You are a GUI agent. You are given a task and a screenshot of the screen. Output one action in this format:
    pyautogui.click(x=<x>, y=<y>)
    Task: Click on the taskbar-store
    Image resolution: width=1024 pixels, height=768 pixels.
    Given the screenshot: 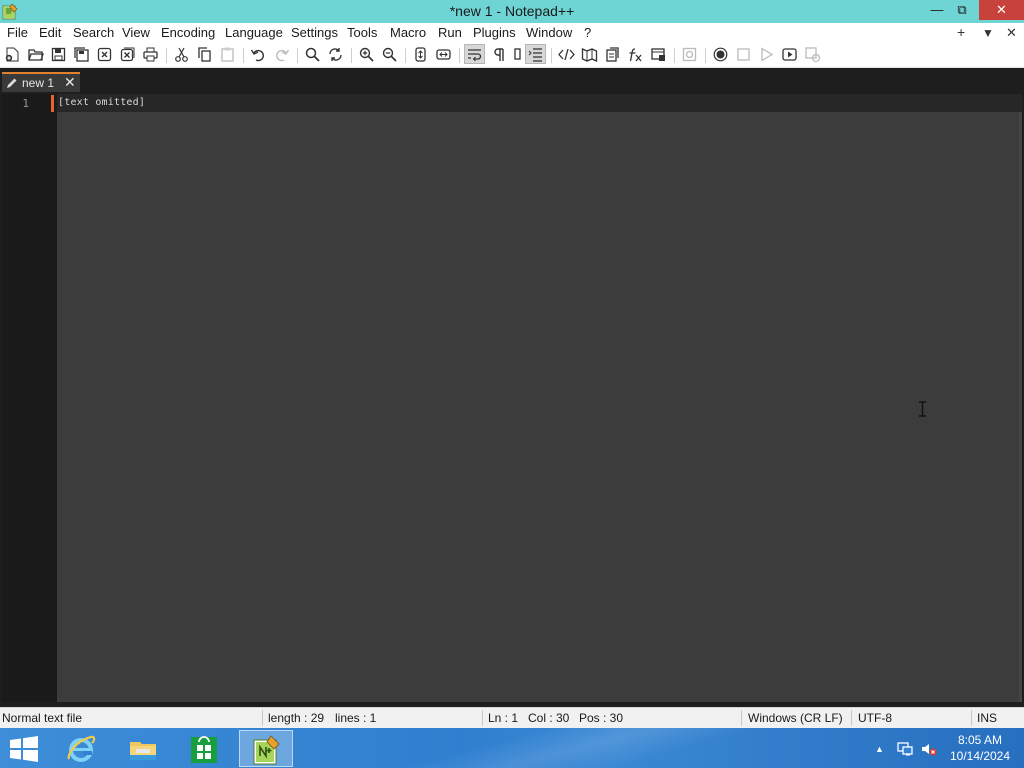 What is the action you would take?
    pyautogui.click(x=204, y=748)
    